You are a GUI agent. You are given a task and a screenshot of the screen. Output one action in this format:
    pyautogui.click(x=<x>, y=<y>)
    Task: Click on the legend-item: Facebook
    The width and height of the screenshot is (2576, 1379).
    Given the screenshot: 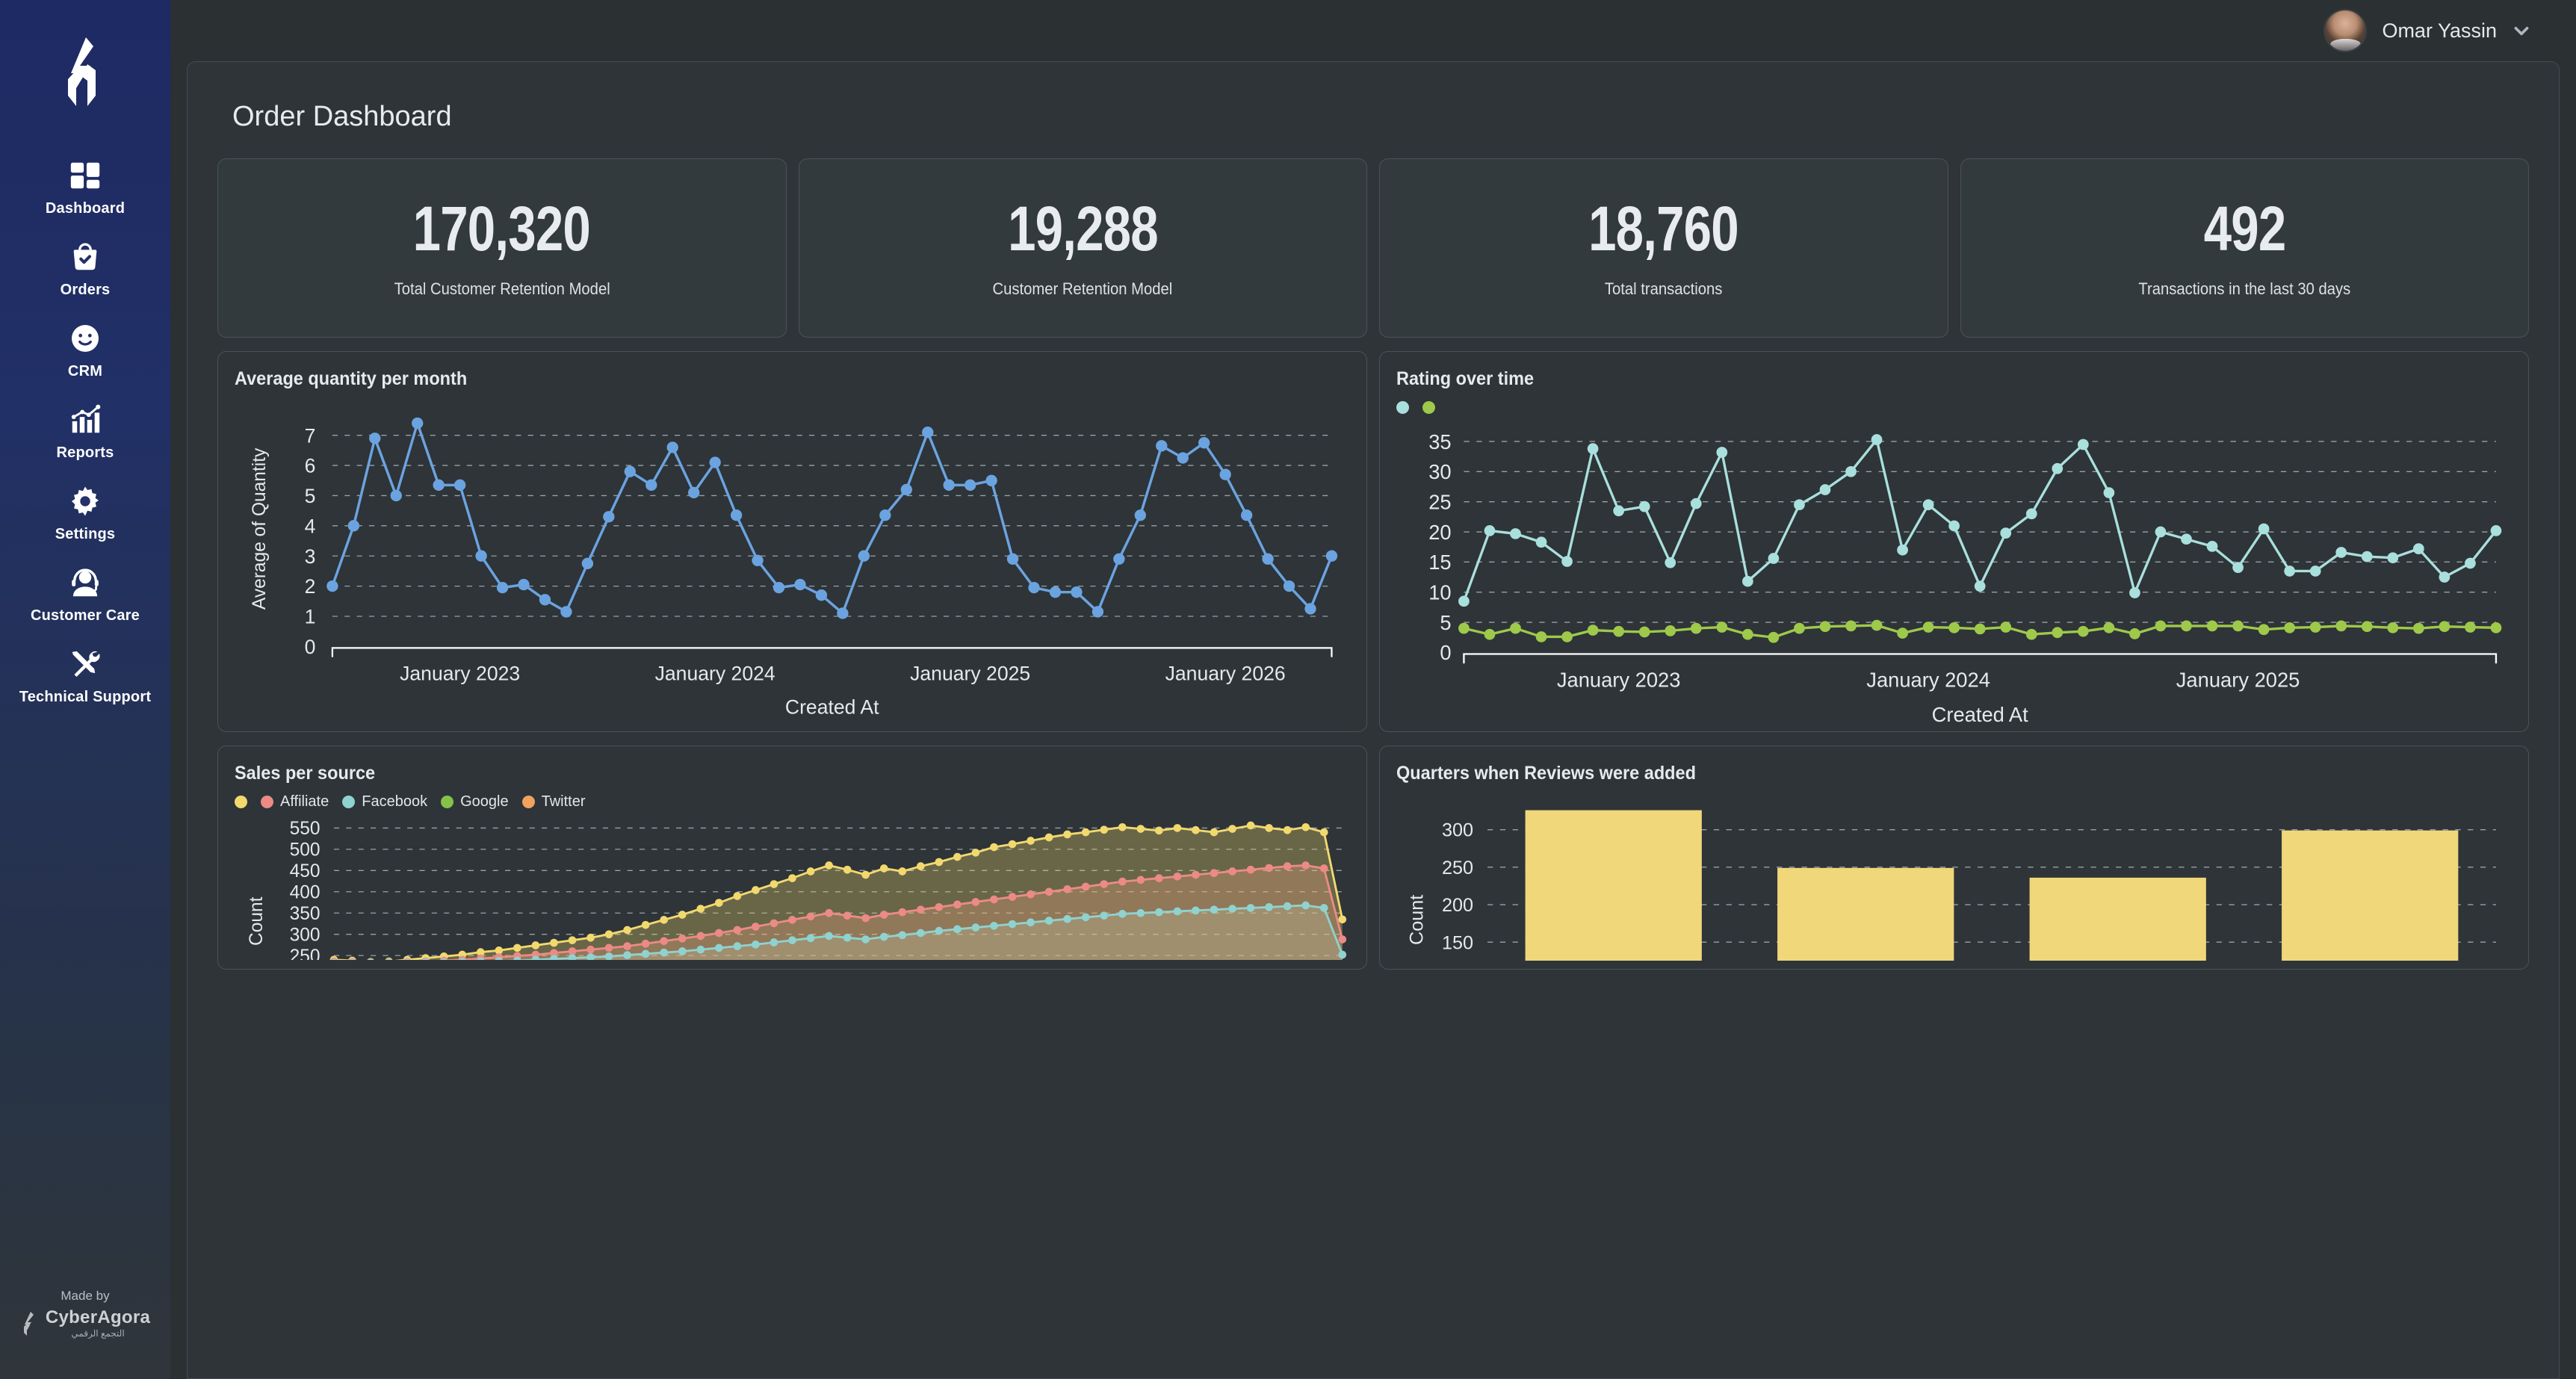 What is the action you would take?
    pyautogui.click(x=384, y=802)
    